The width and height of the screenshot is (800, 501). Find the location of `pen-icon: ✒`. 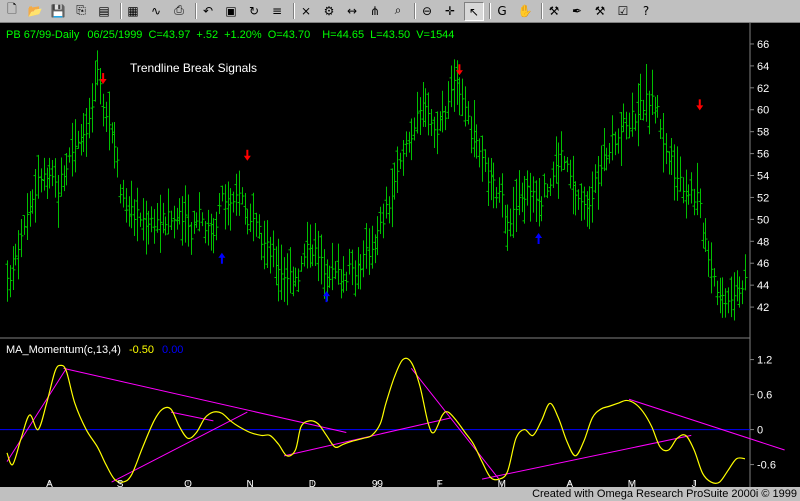

pen-icon: ✒ is located at coordinates (577, 10).